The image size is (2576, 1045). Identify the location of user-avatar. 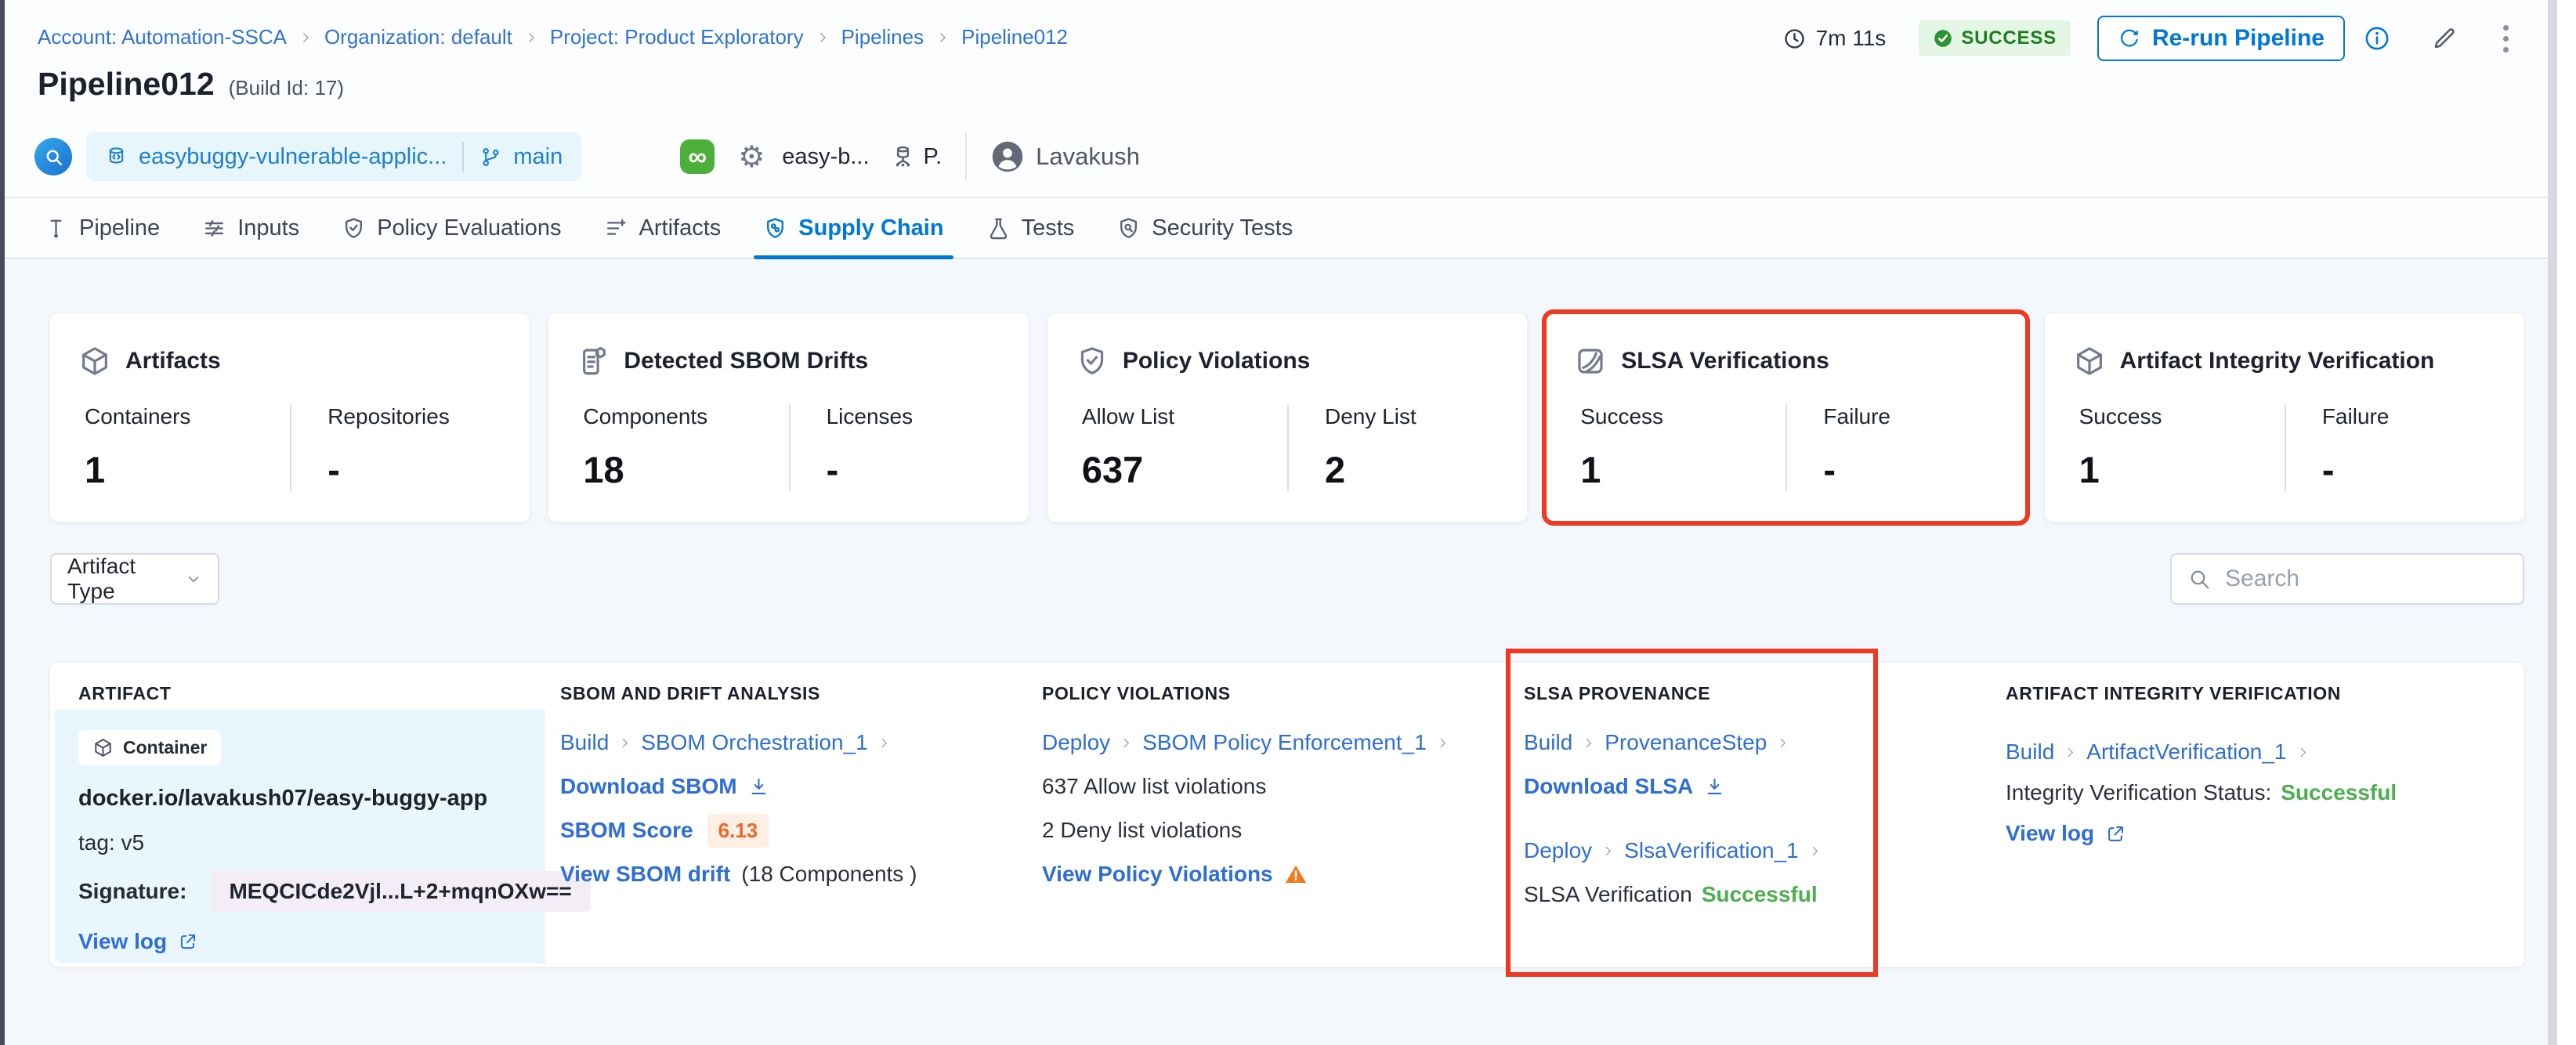
(1008, 156).